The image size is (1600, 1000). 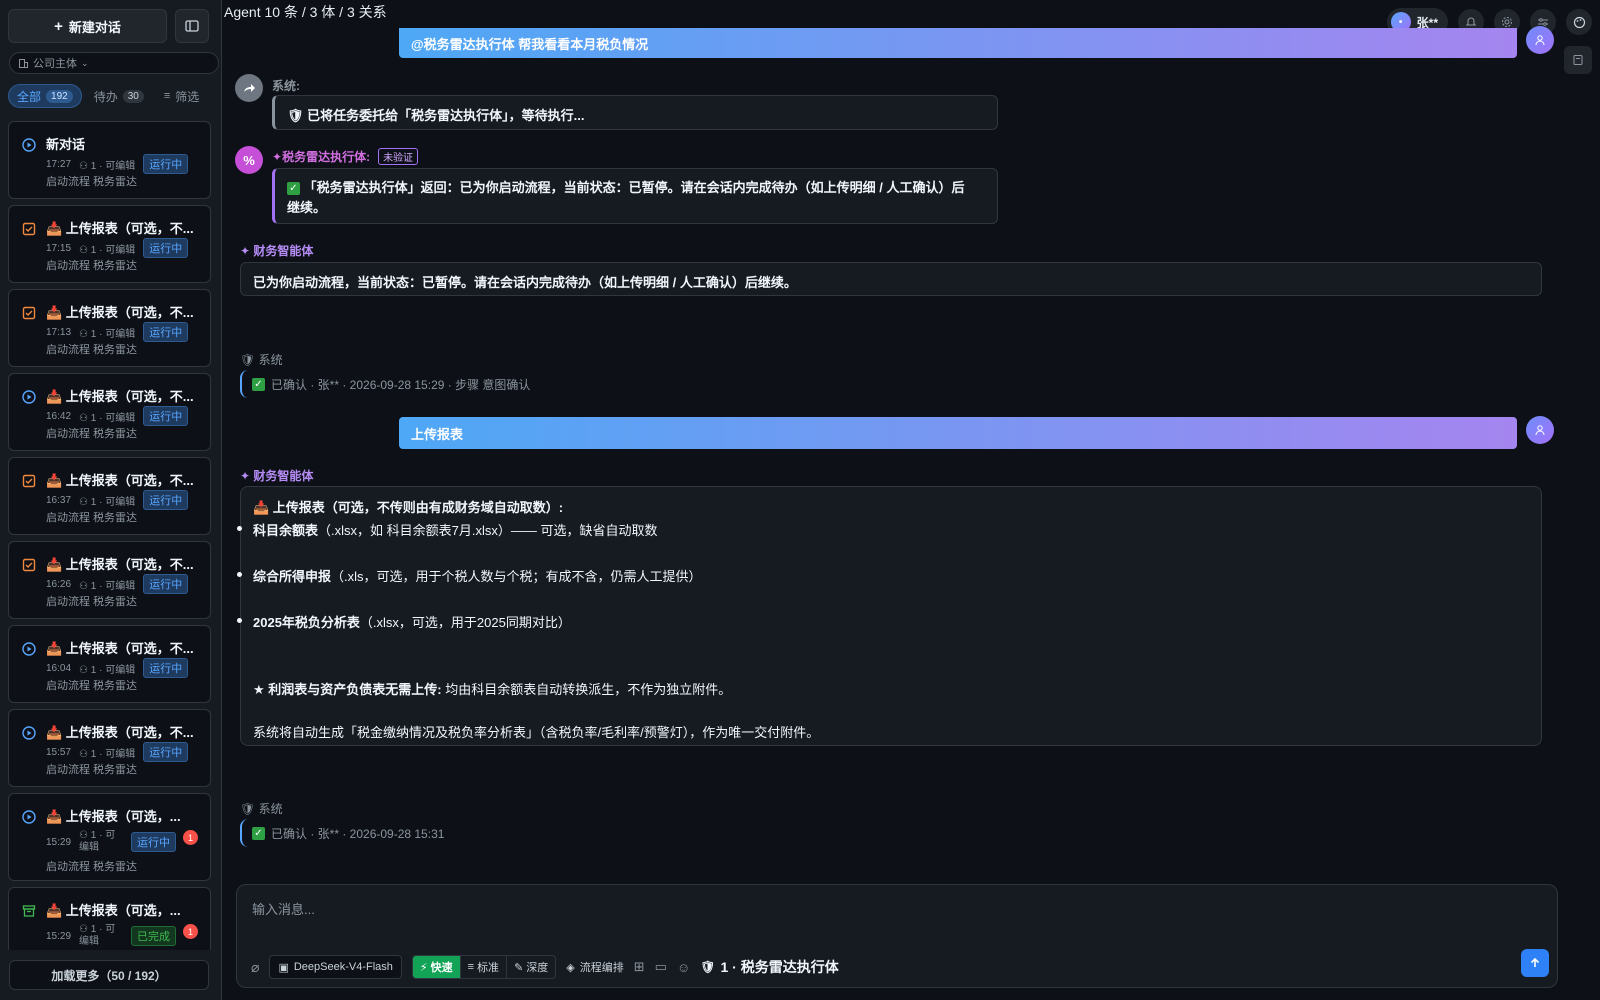 I want to click on system2-label-text: 系统, so click(x=270, y=360).